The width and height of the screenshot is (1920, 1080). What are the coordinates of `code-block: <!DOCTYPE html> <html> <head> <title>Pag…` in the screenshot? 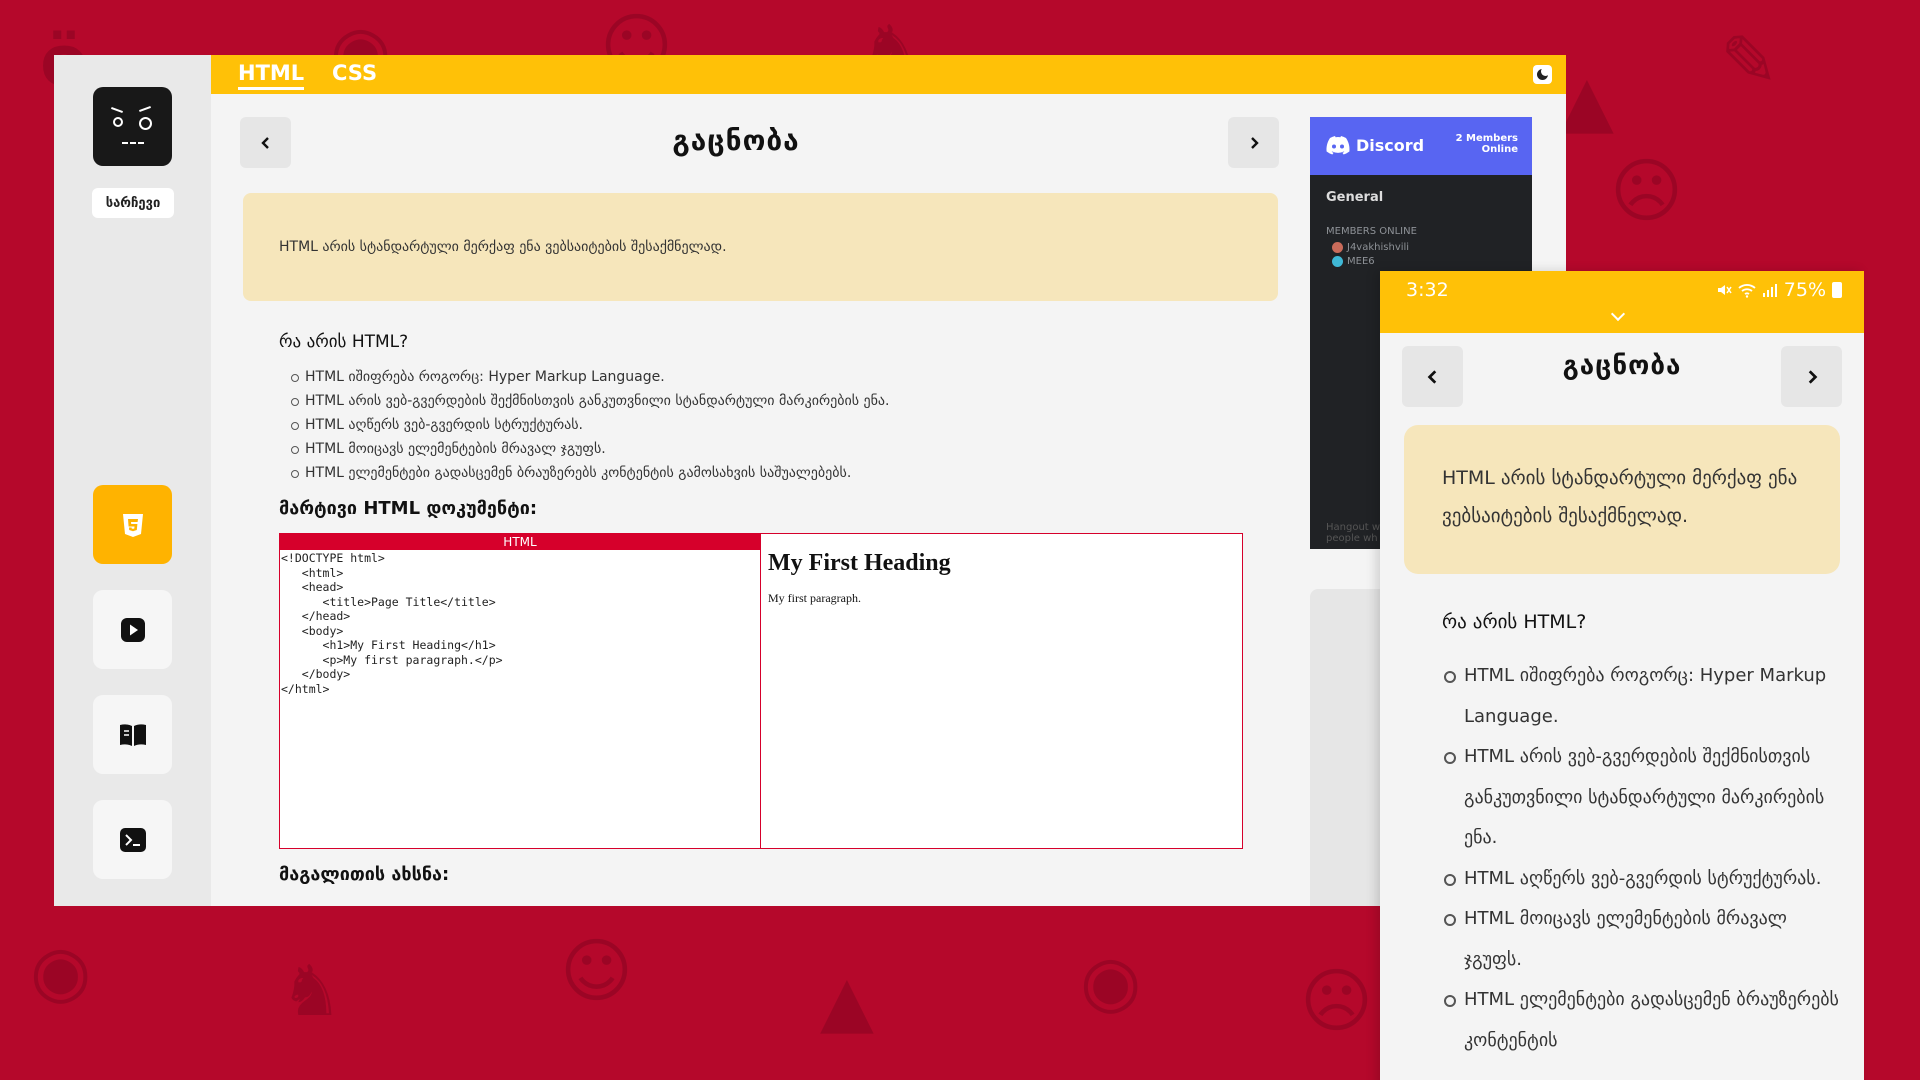 It's located at (392, 623).